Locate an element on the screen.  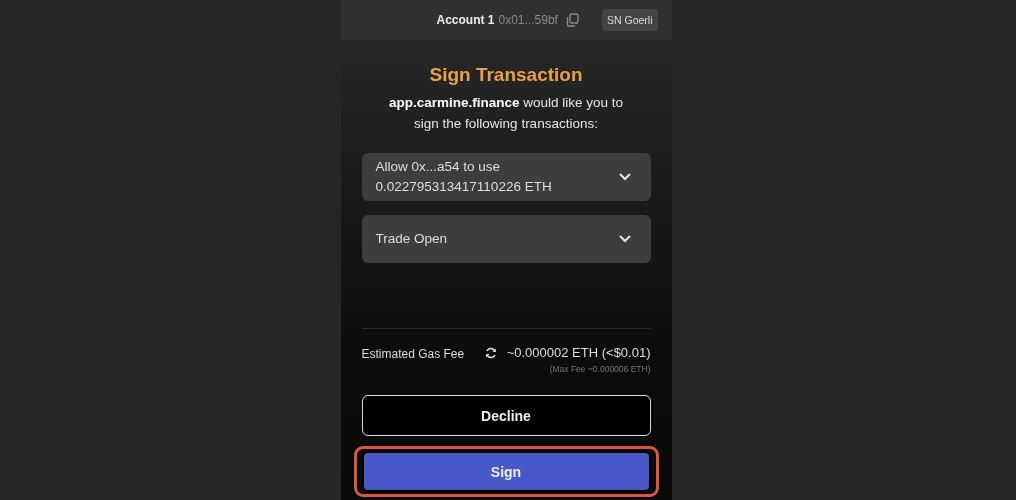
gas-fee-label: Estimated Gas Fee is located at coordinates (413, 353).